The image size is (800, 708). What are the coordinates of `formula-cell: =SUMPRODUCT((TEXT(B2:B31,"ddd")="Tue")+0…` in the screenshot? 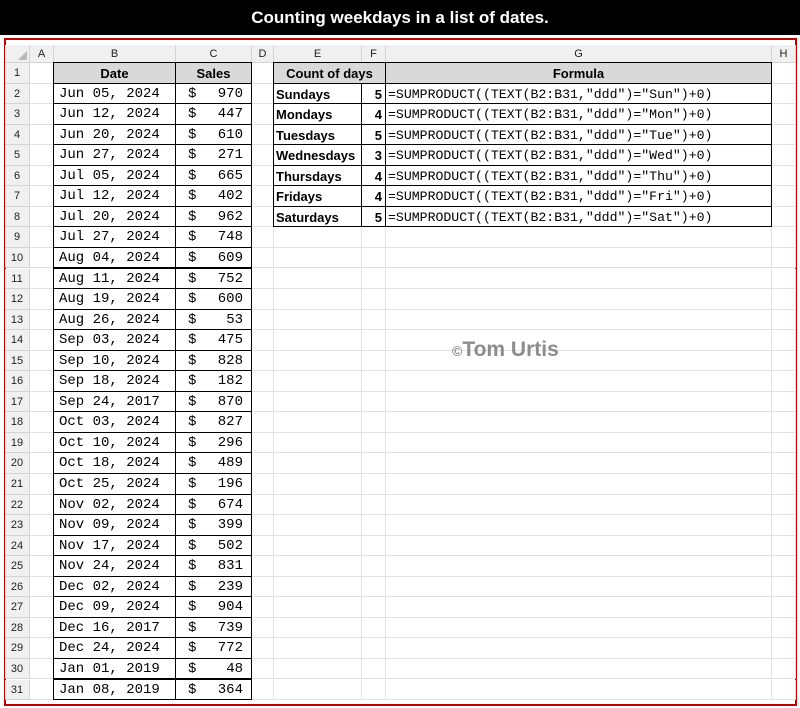 It's located at (578, 134).